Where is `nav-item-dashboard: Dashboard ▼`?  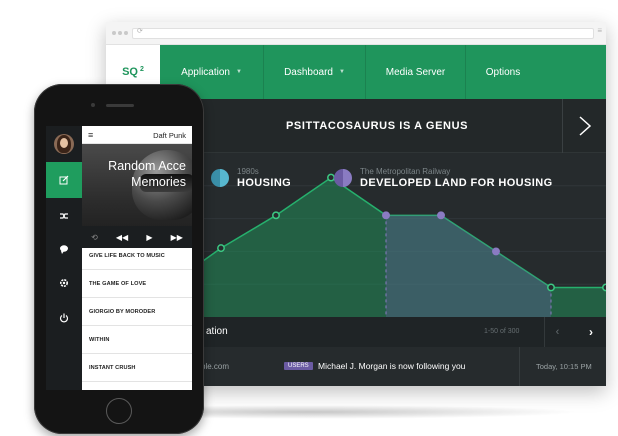 nav-item-dashboard: Dashboard ▼ is located at coordinates (315, 72).